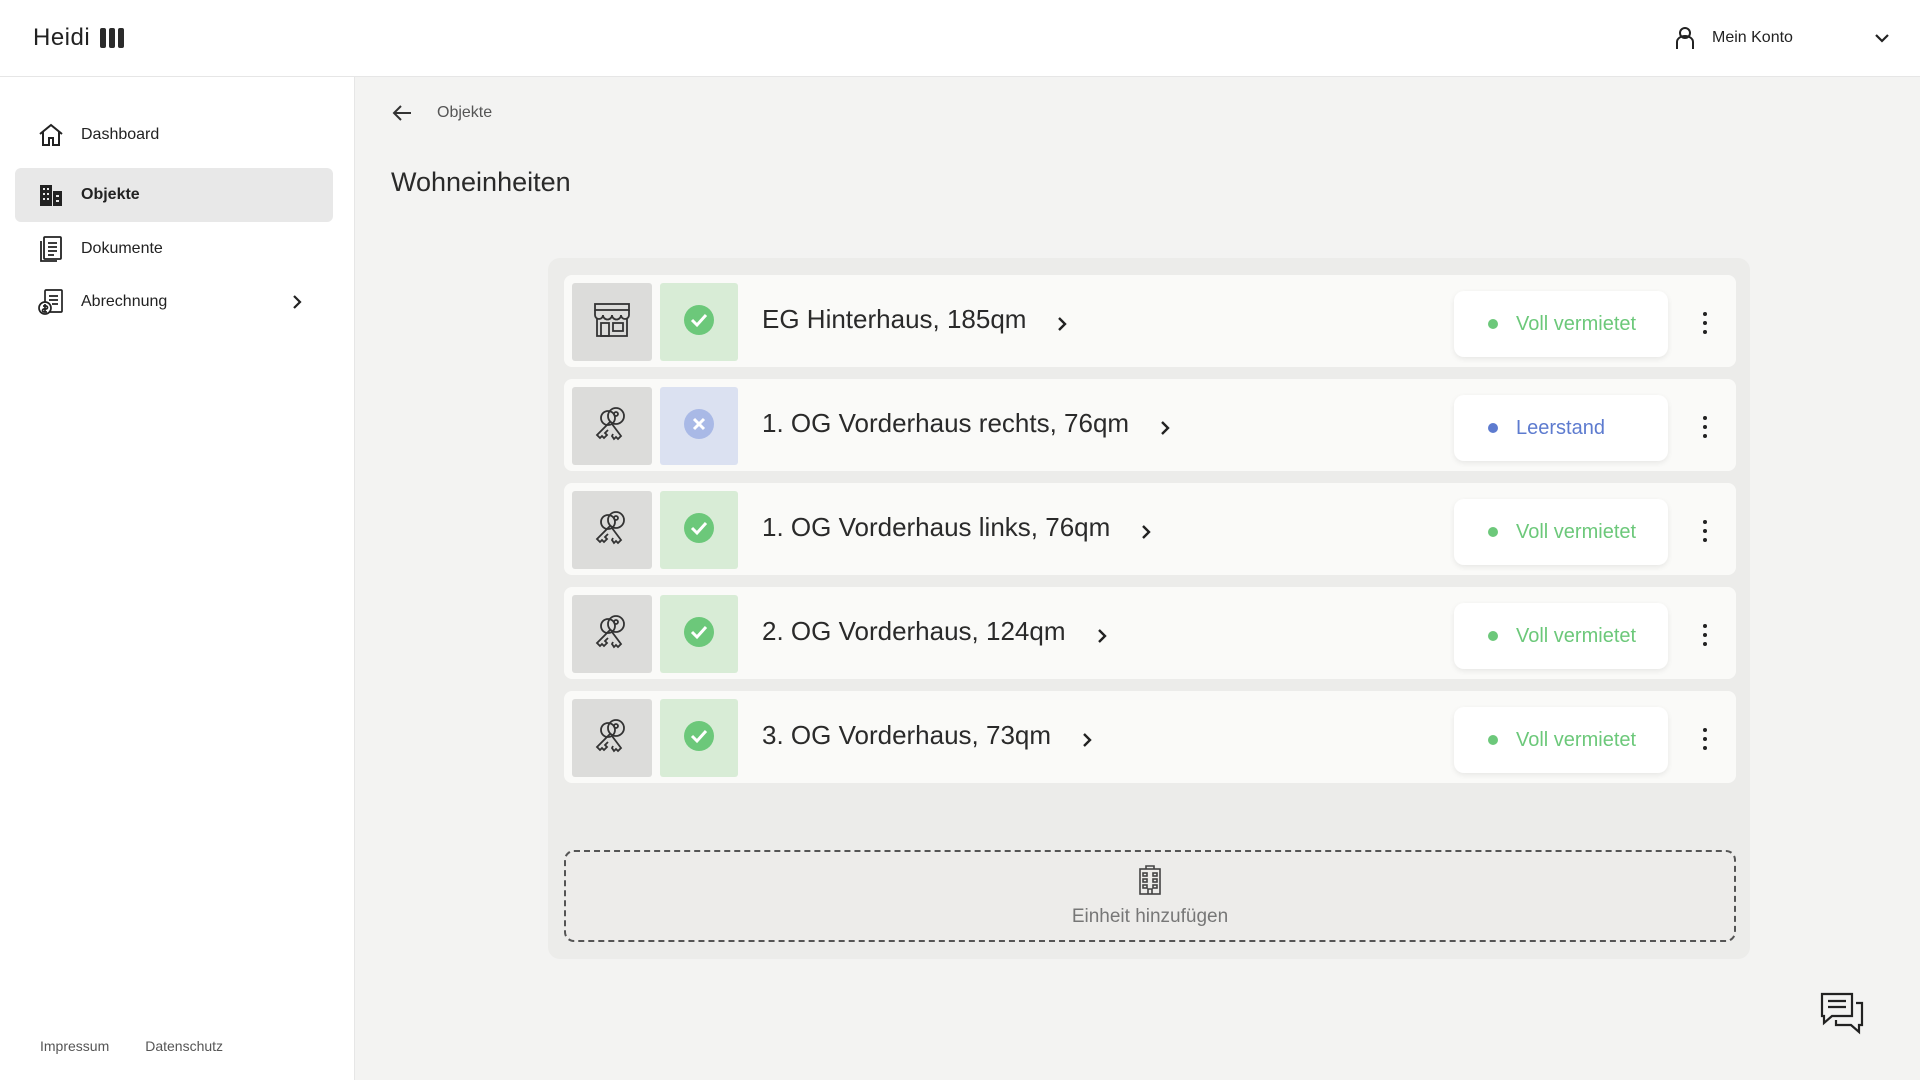 This screenshot has height=1080, width=1920. What do you see at coordinates (1150, 916) in the screenshot?
I see `add-unit-label: Einheit hinzufügen` at bounding box center [1150, 916].